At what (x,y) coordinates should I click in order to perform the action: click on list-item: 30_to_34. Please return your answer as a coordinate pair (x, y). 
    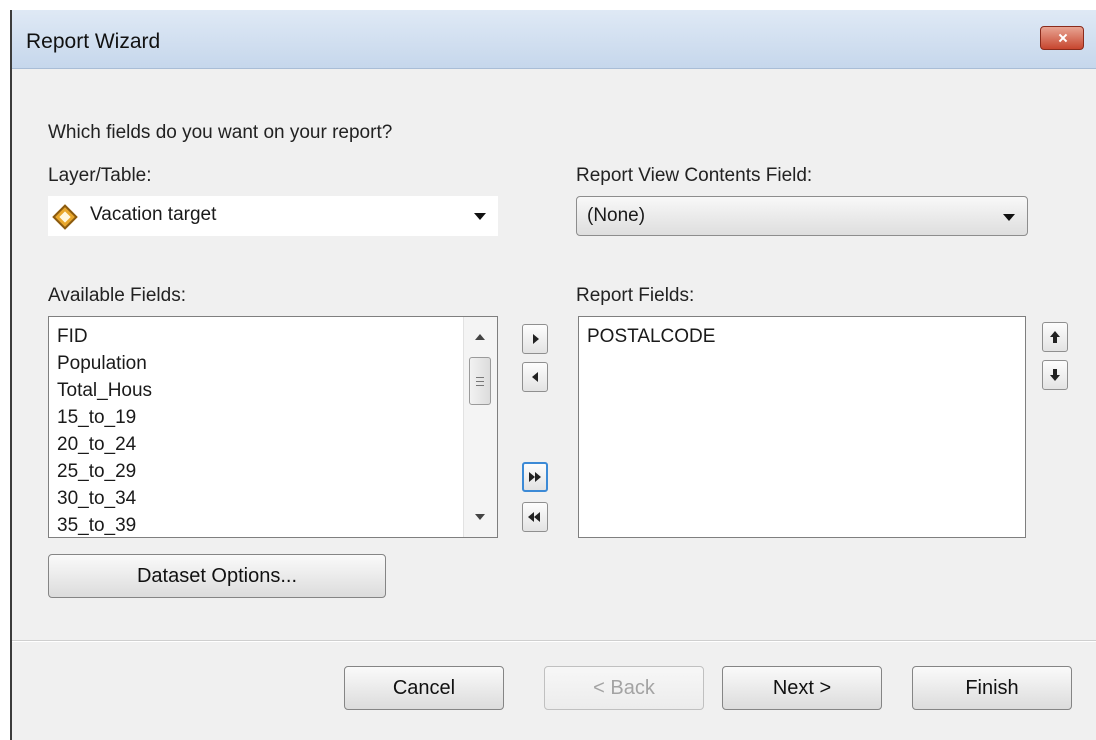
    Looking at the image, I should click on (100, 498).